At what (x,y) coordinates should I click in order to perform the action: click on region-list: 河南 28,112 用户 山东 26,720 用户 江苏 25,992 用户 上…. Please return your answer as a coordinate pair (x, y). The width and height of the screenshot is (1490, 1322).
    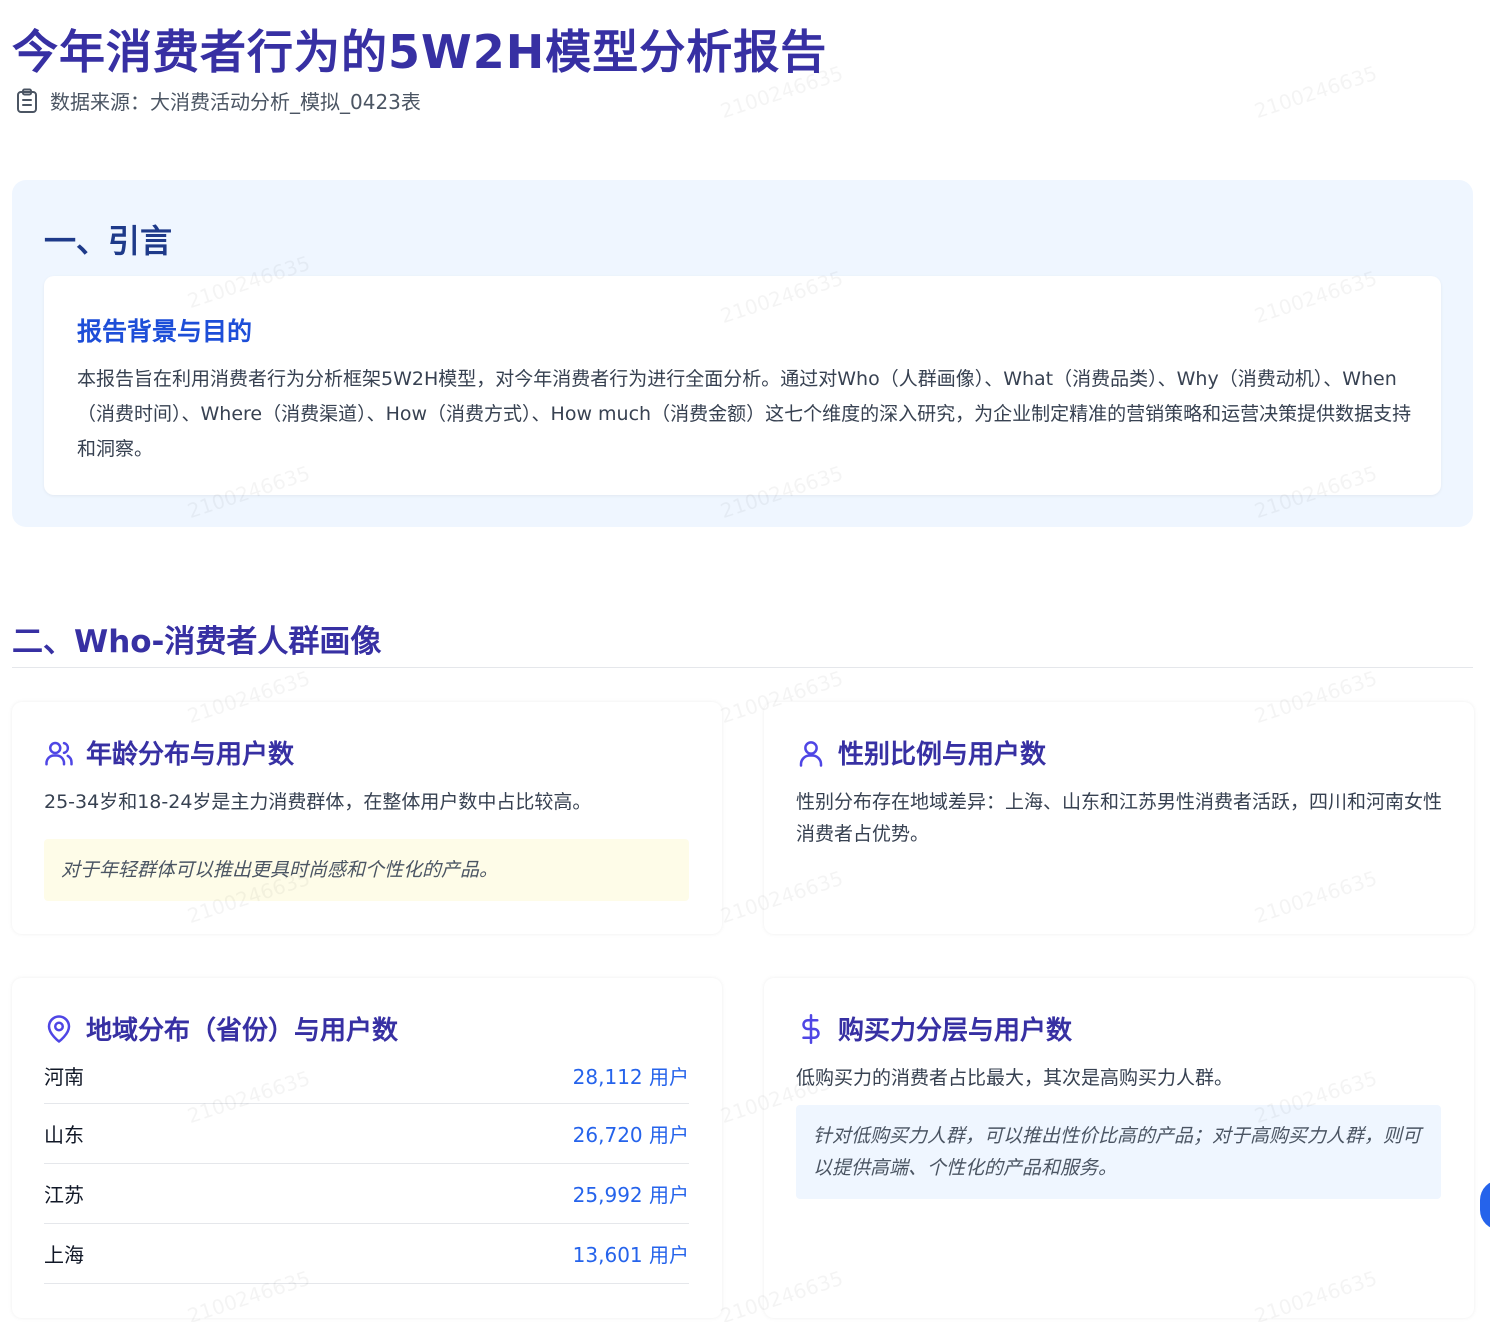
    Looking at the image, I should click on (366, 1166).